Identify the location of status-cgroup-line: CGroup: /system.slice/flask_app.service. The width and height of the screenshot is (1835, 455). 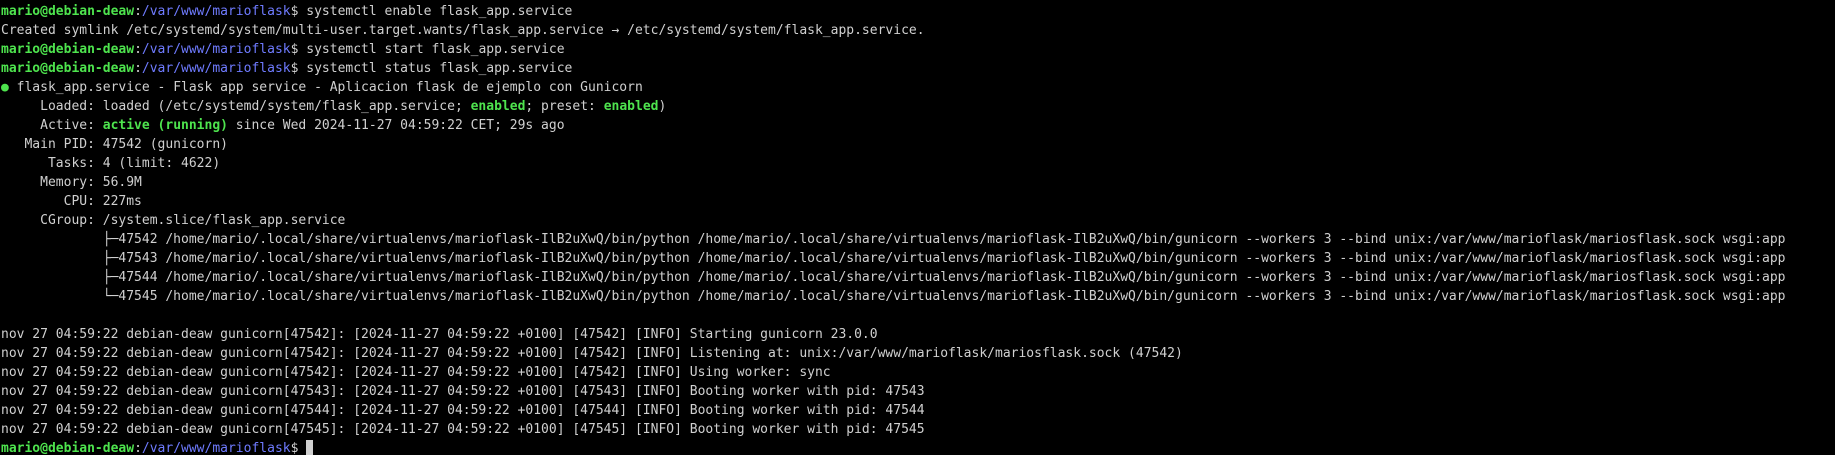
(173, 220).